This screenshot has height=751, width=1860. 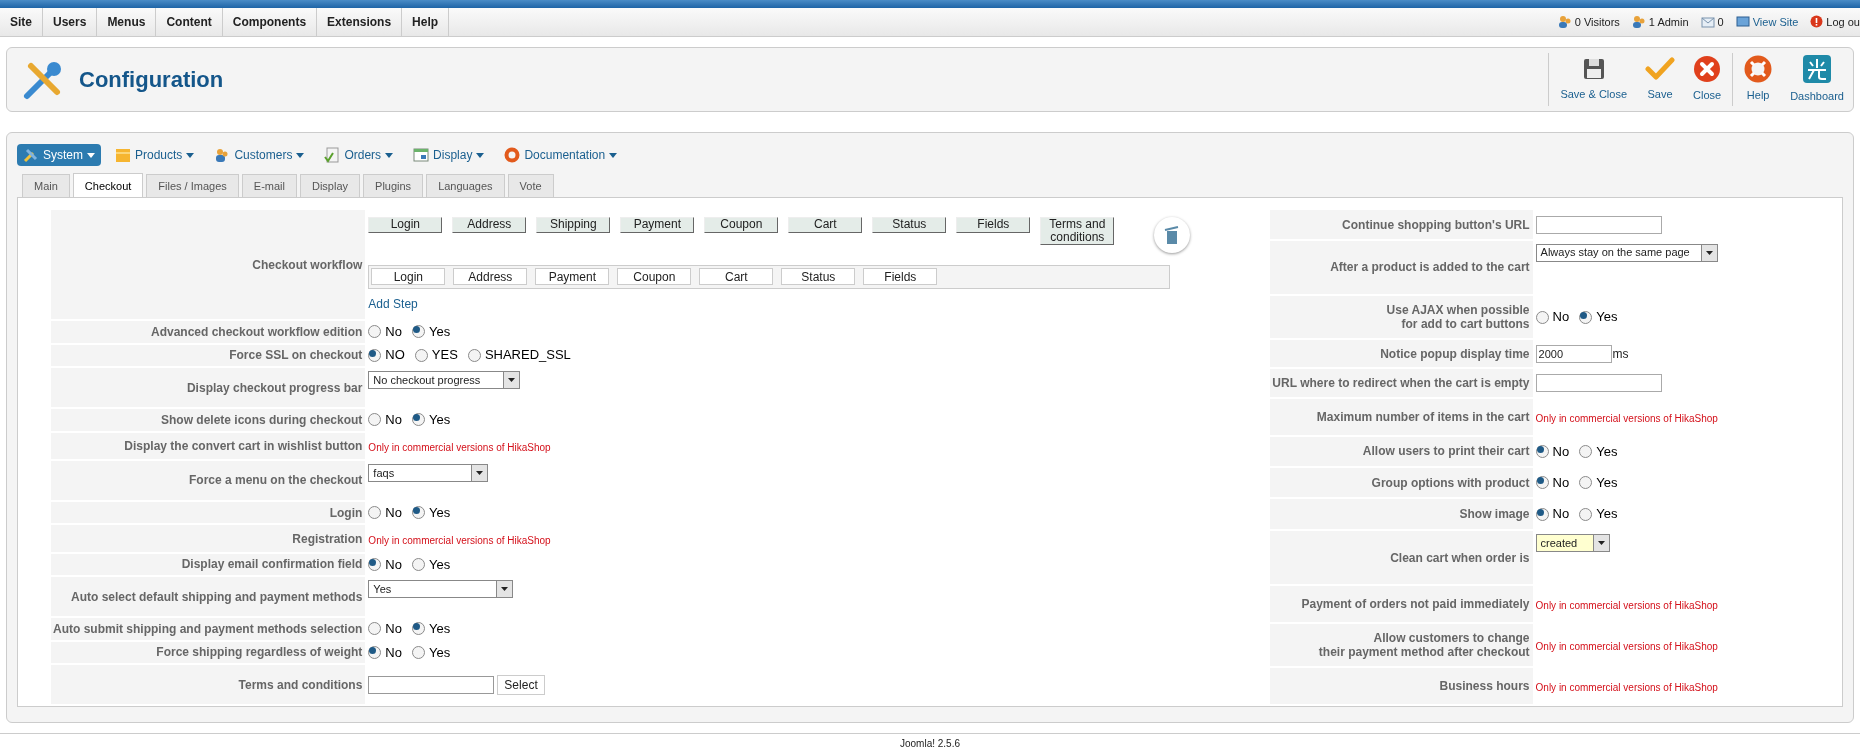 I want to click on status-item: 0 Visitors, so click(x=1597, y=22).